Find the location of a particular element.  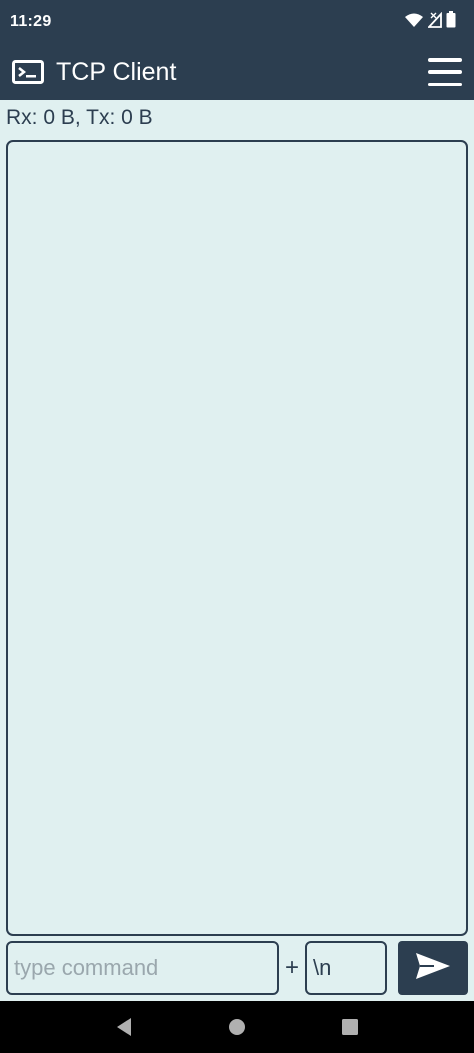

status-icons is located at coordinates (430, 22).